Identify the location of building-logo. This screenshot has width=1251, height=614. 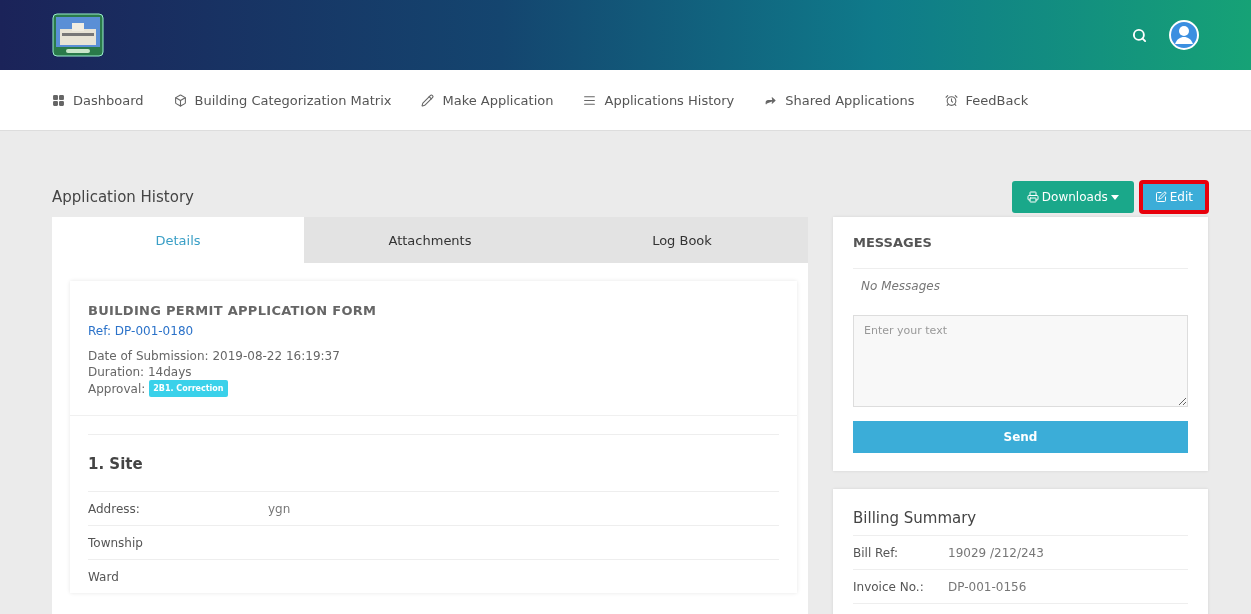
(78, 35).